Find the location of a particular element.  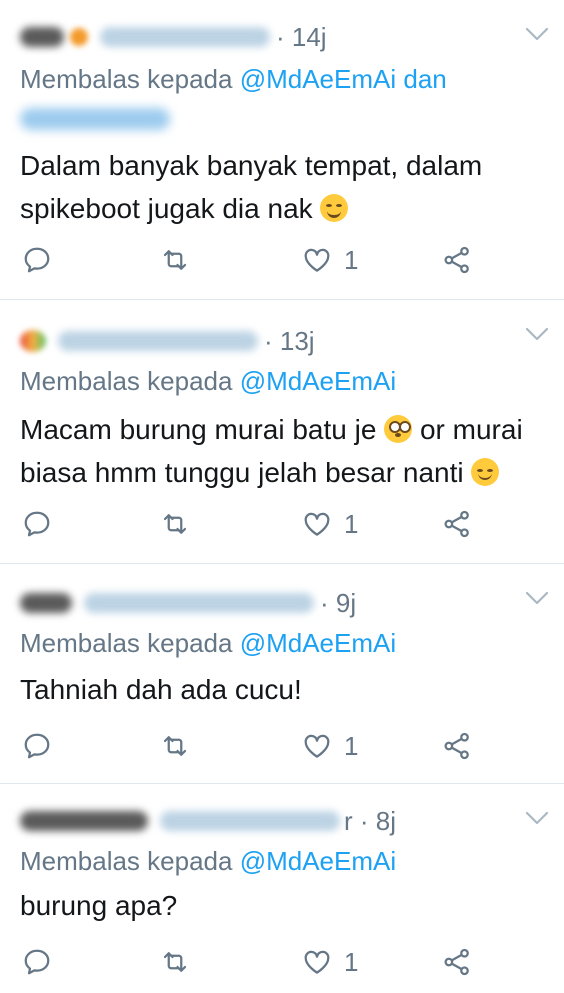

tweet-text: Tahniah dah ada cucu! is located at coordinates (282, 689).